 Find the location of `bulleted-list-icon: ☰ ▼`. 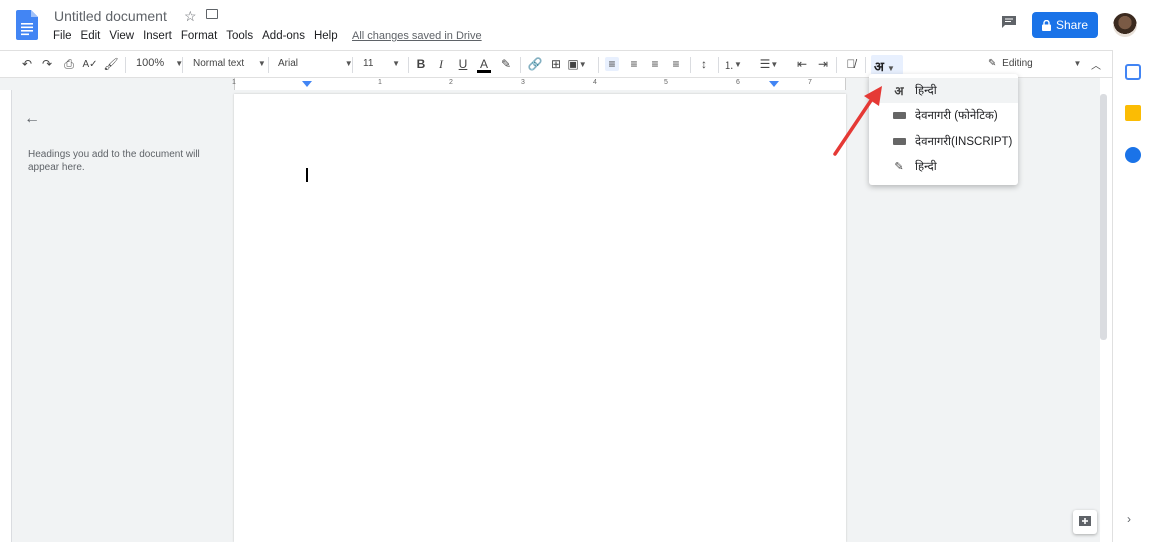

bulleted-list-icon: ☰ ▼ is located at coordinates (769, 64).